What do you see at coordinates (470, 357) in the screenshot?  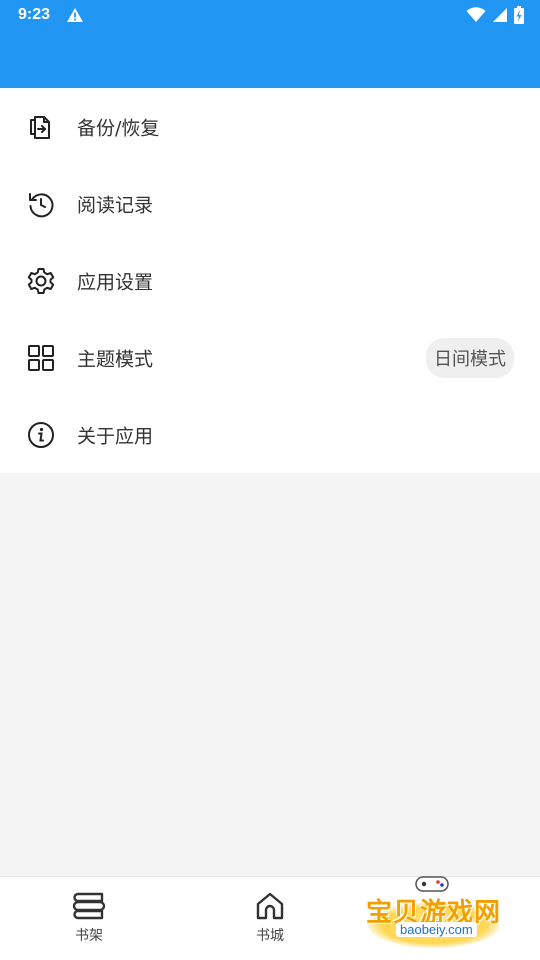 I see `theme-mode-value: 日间模式` at bounding box center [470, 357].